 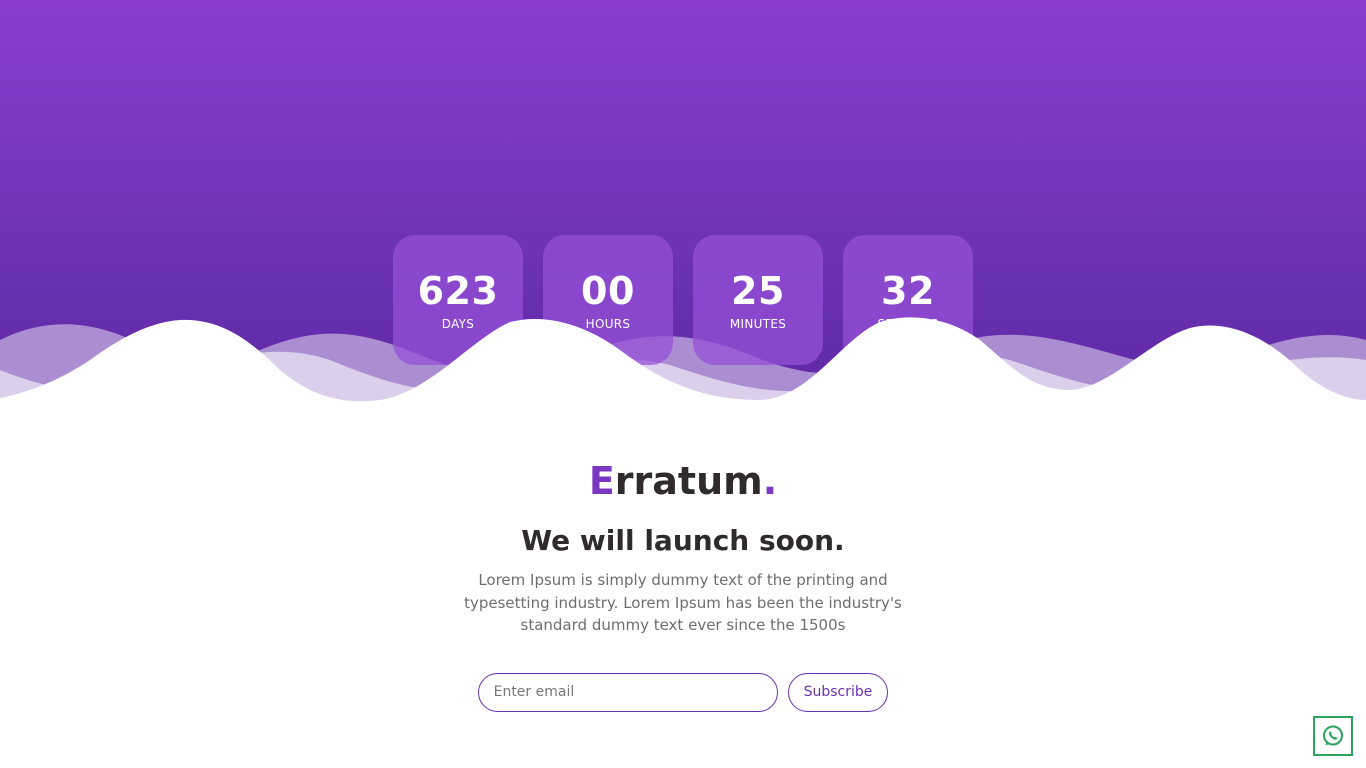 What do you see at coordinates (627, 692) in the screenshot?
I see `email-input` at bounding box center [627, 692].